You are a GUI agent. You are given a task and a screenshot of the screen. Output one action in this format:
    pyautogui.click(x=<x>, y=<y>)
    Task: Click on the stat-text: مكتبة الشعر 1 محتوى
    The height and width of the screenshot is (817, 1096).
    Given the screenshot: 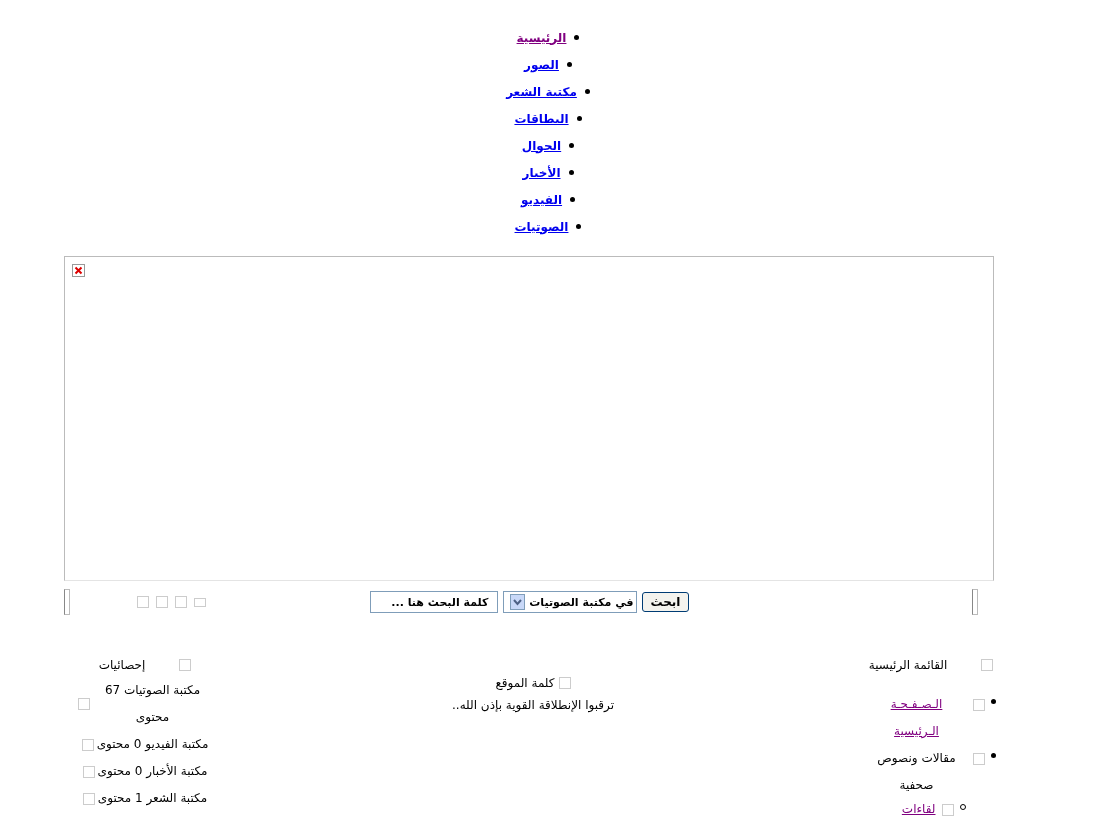 What is the action you would take?
    pyautogui.click(x=152, y=799)
    